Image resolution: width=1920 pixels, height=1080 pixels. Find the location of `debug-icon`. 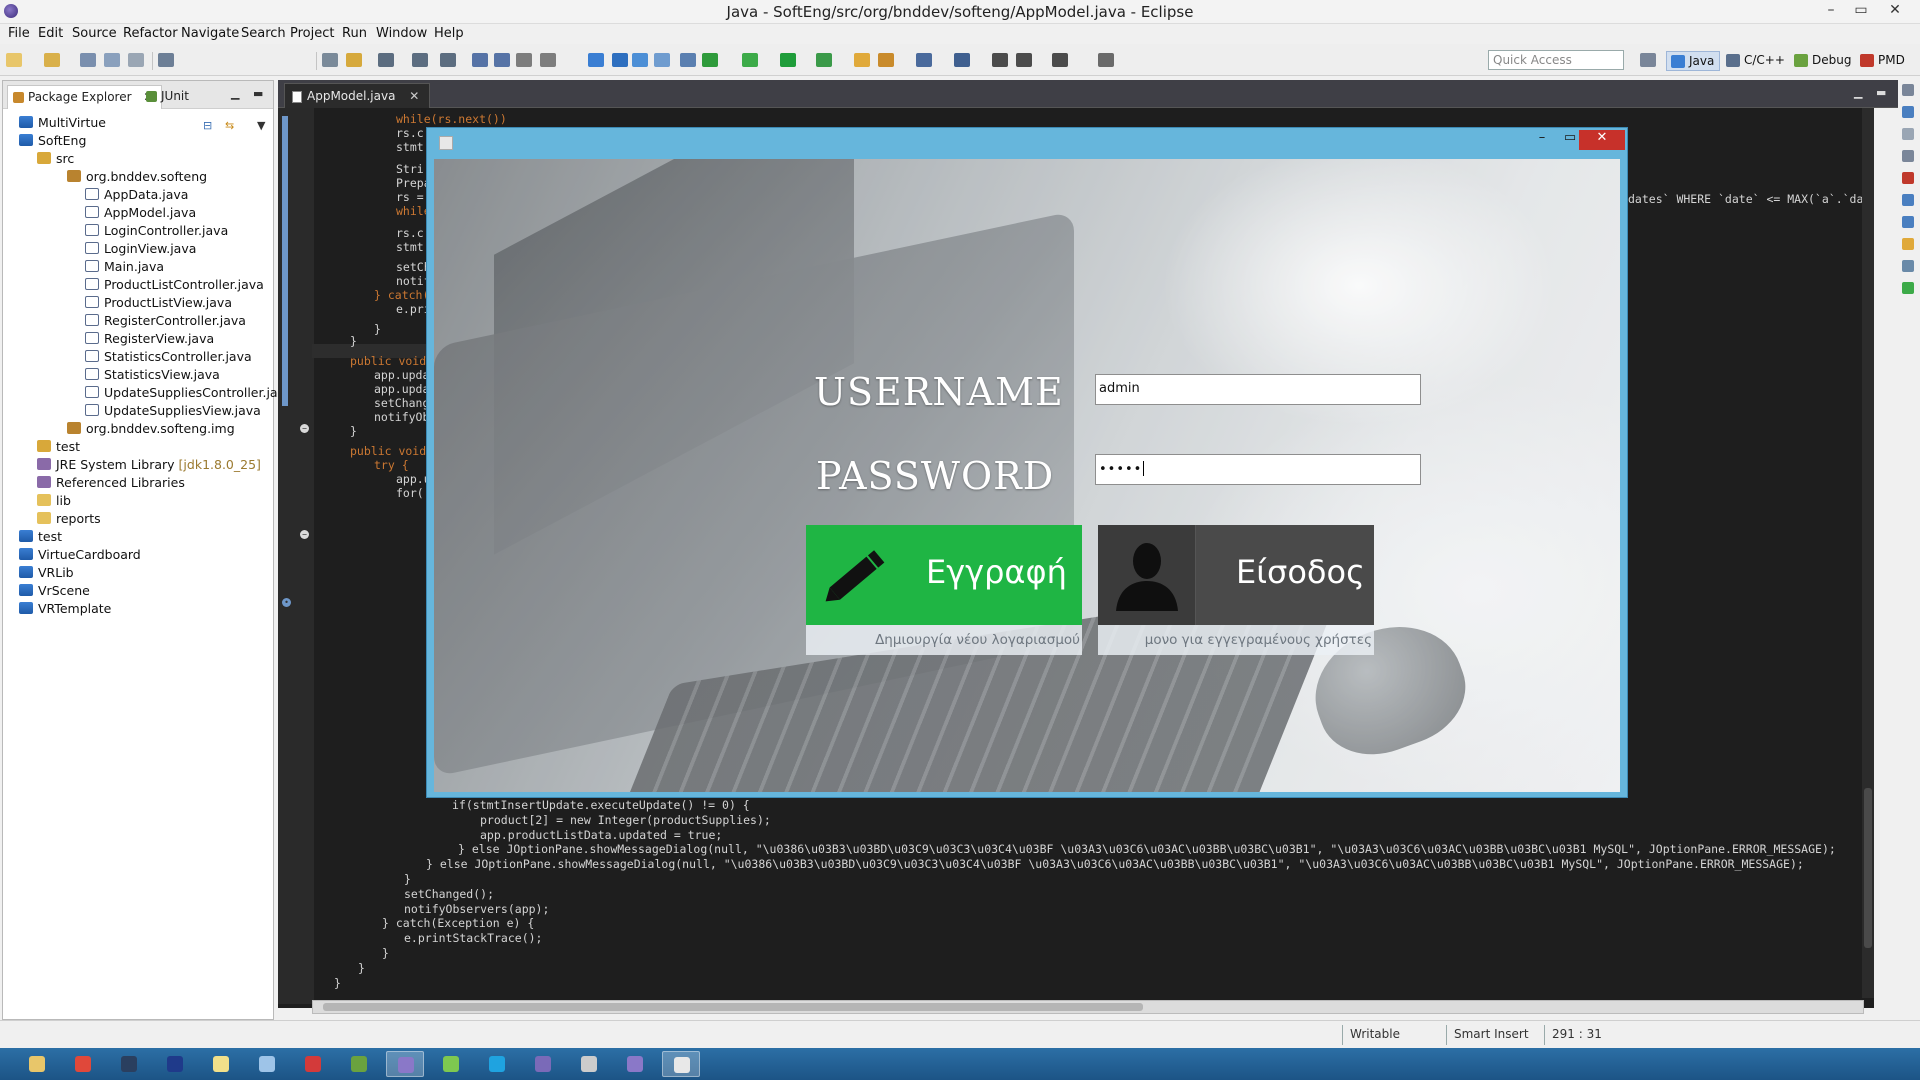

debug-icon is located at coordinates (710, 60).